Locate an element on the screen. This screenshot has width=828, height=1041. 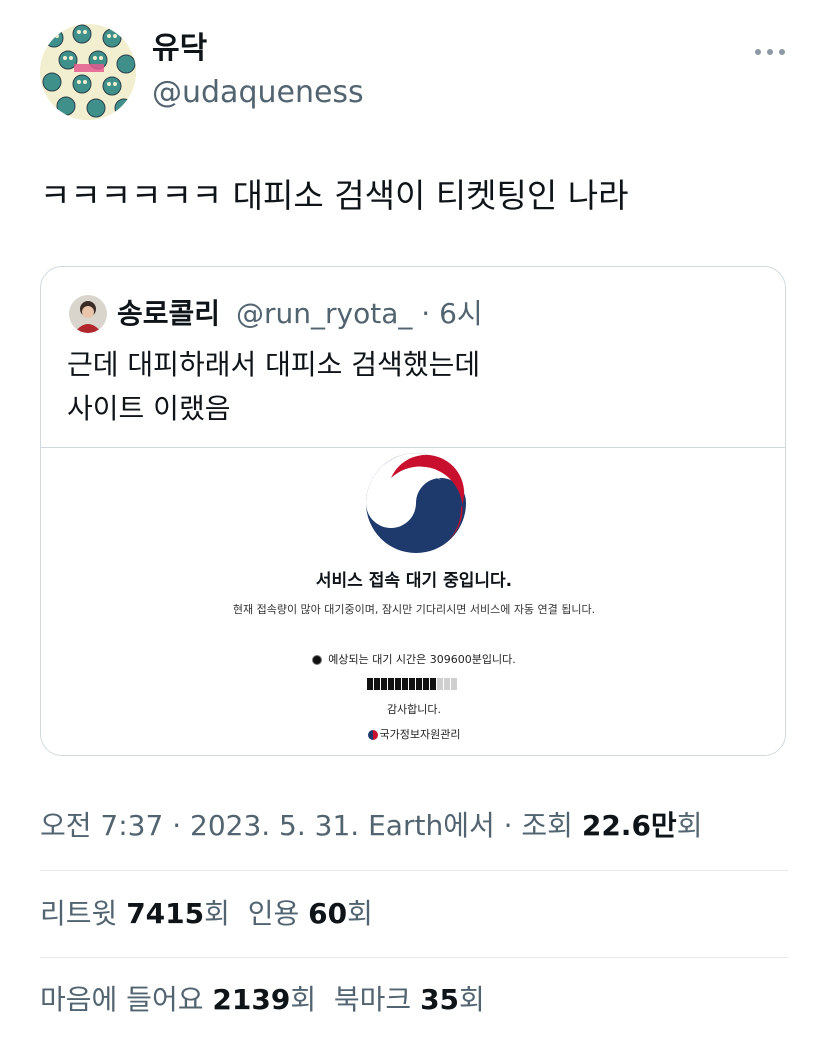
media-title: 서비스 접속 대기 중입니다. is located at coordinates (414, 581).